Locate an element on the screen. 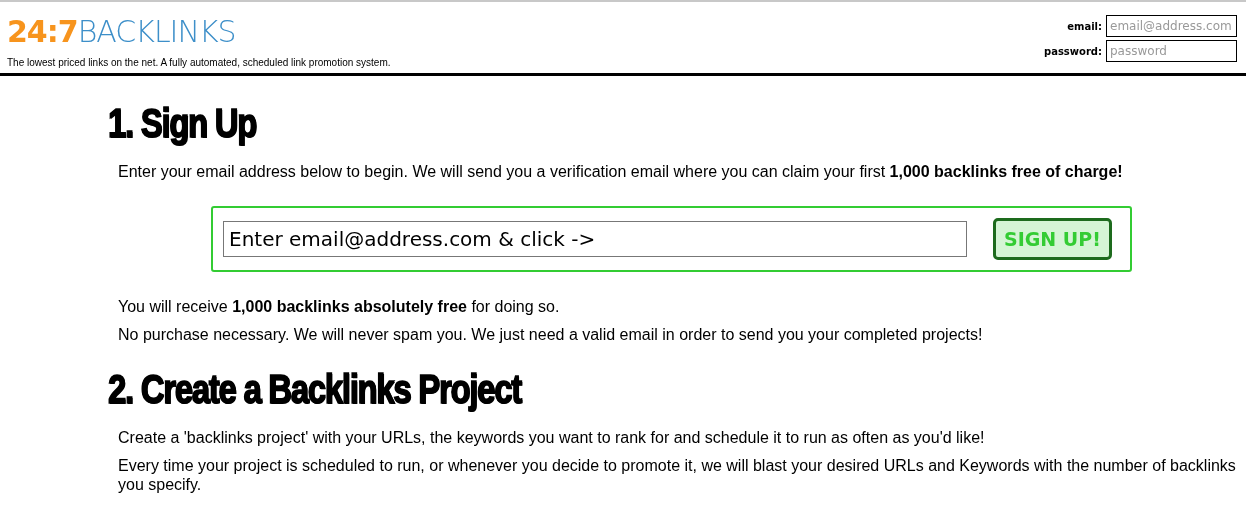  field-label: email: is located at coordinates (1084, 26).